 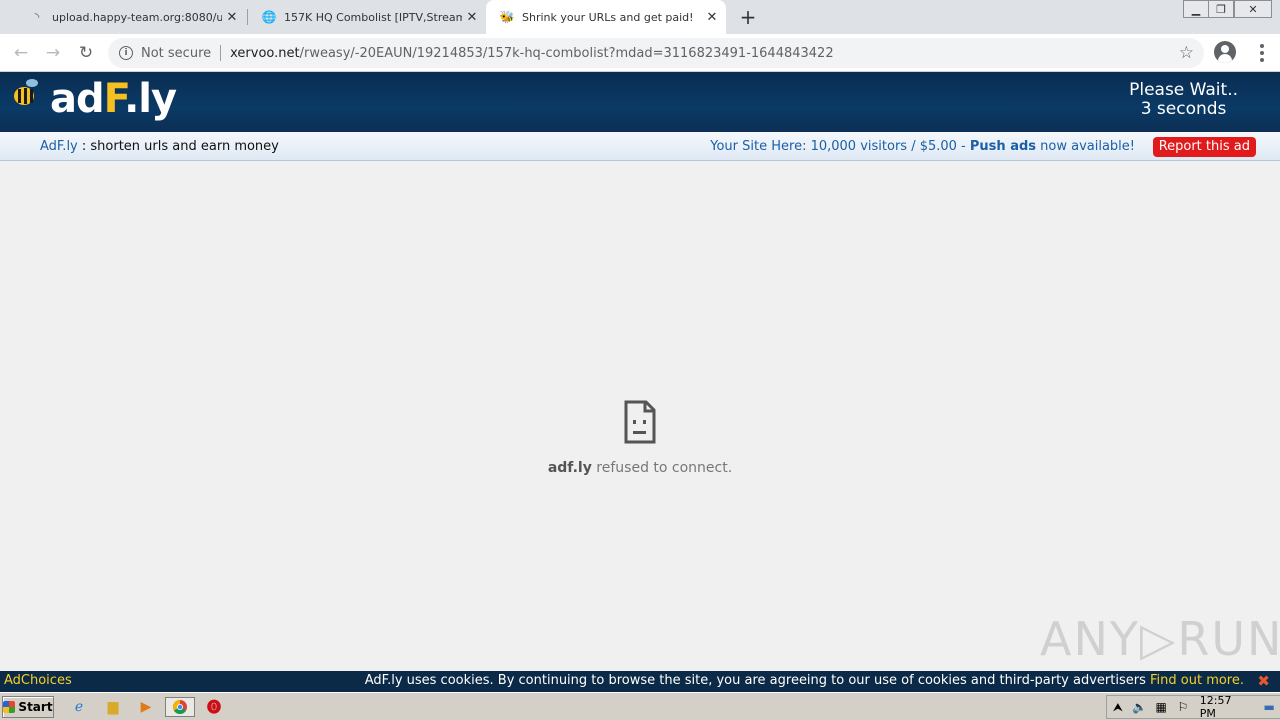 What do you see at coordinates (1262, 53) in the screenshot?
I see `menu-dots-icon` at bounding box center [1262, 53].